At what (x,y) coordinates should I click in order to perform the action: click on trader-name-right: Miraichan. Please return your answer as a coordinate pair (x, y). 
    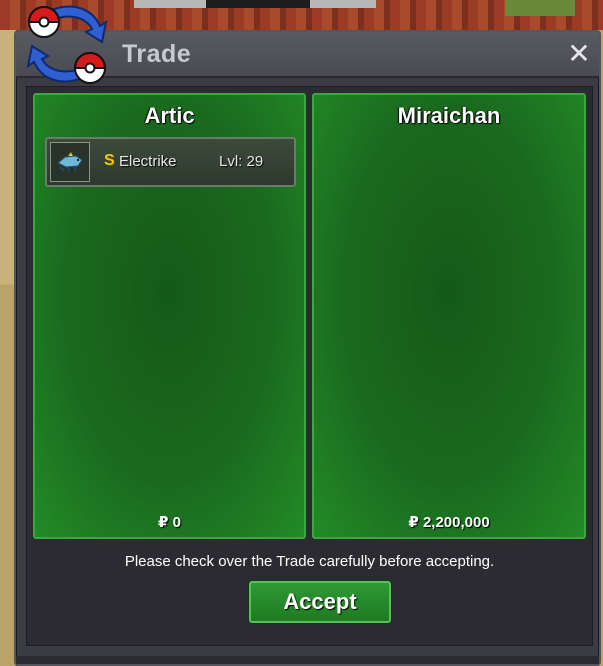
    Looking at the image, I should click on (449, 115).